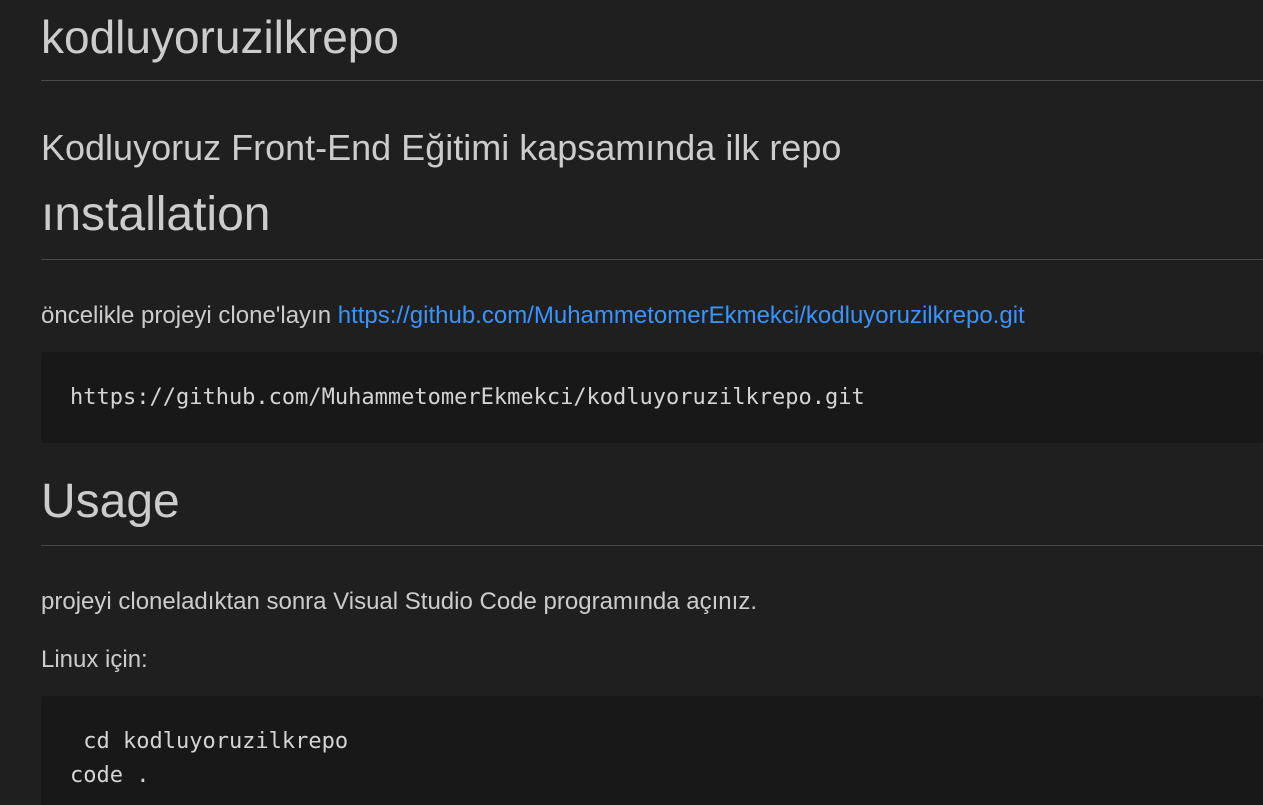 The height and width of the screenshot is (805, 1263). Describe the element at coordinates (220, 37) in the screenshot. I see `page-title: kodluyoruzilkrepo` at that location.